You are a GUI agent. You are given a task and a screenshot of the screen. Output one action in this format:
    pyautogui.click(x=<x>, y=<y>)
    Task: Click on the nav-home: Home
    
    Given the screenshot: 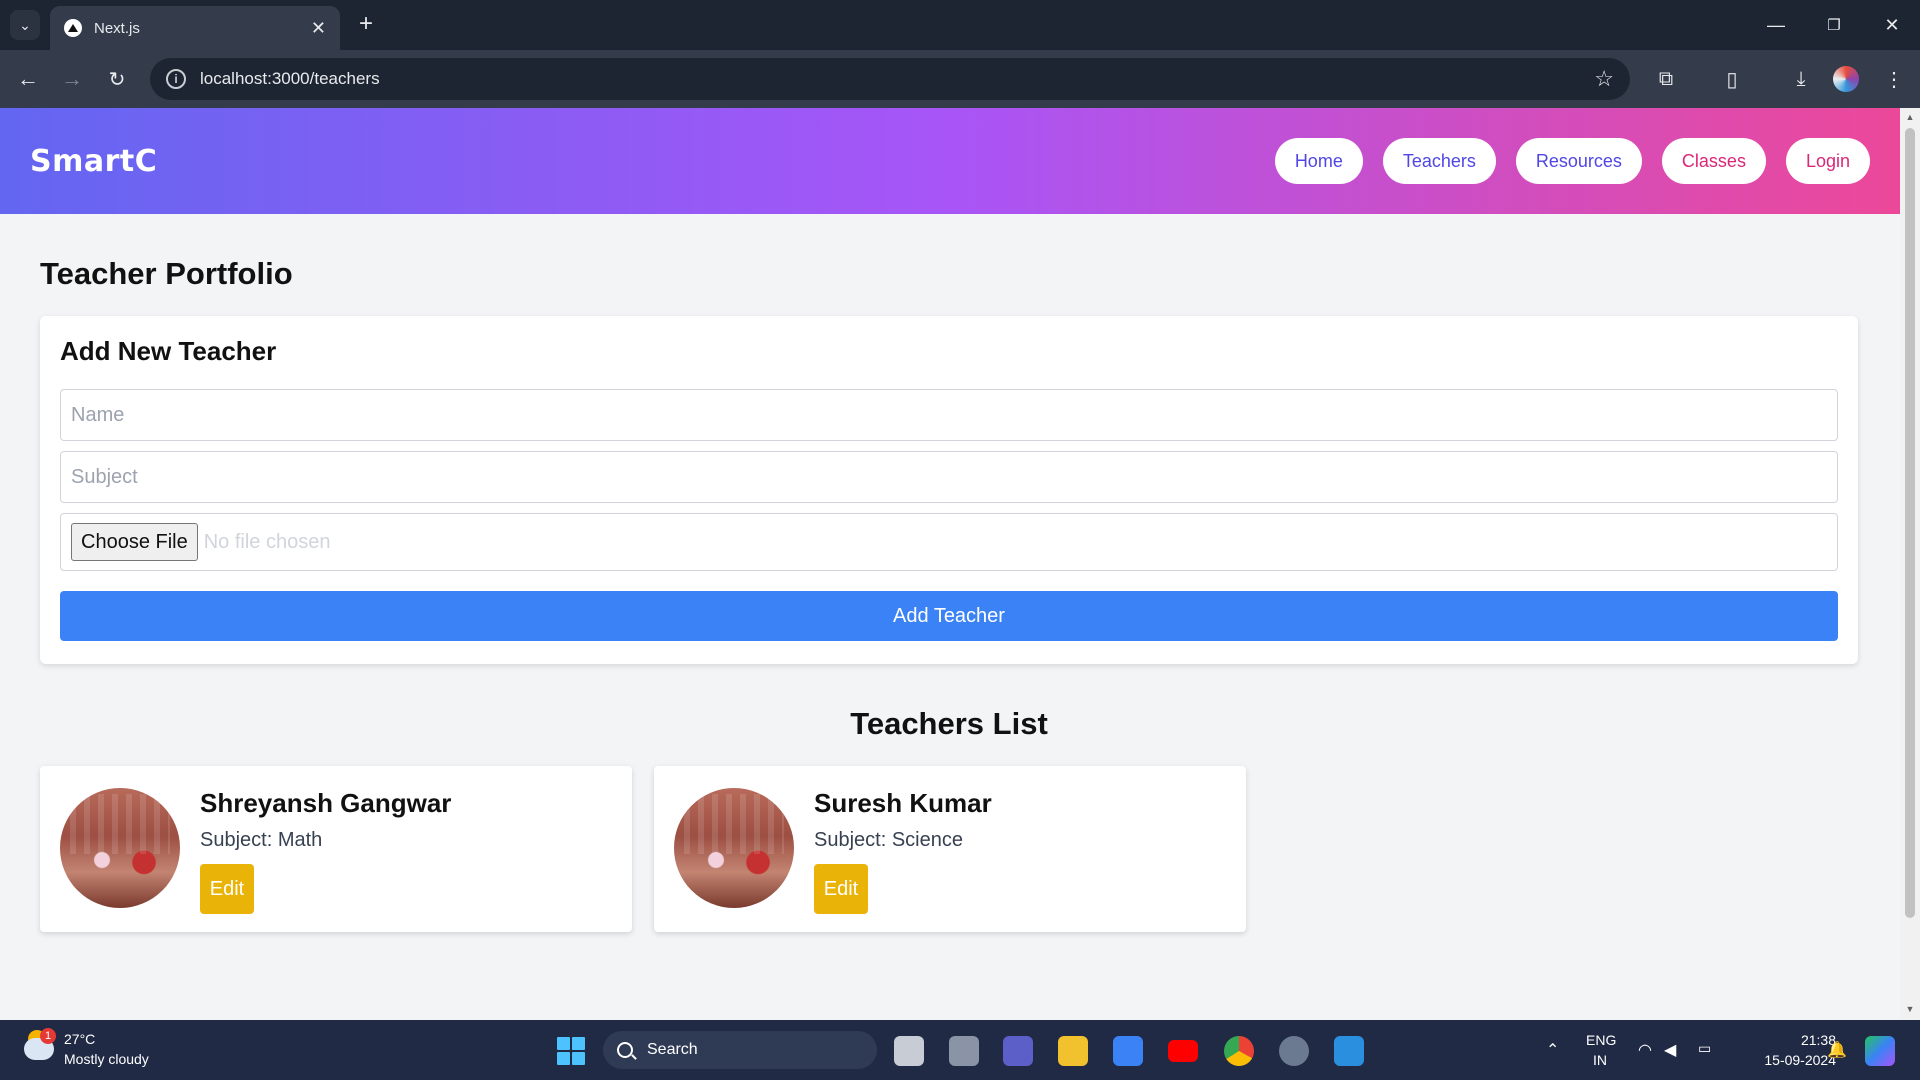 What is the action you would take?
    pyautogui.click(x=1318, y=161)
    